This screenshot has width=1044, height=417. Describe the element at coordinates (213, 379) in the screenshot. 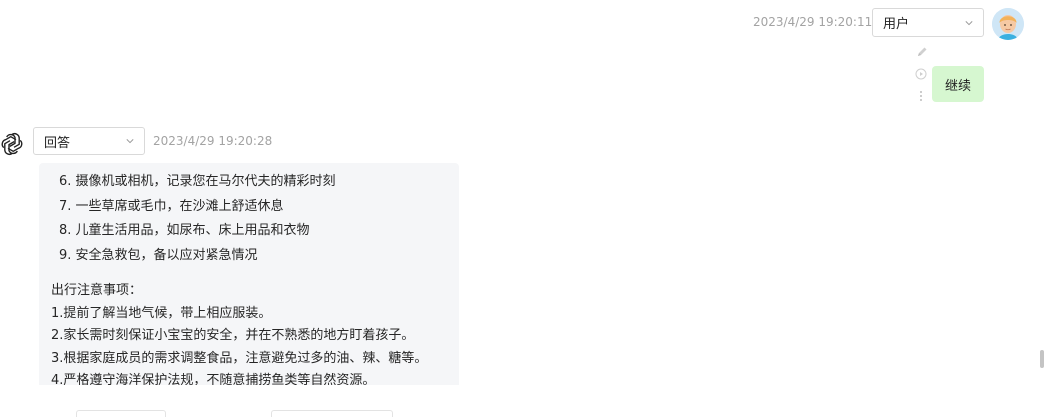

I see `travel-note: 4.严格遵守海洋保护法规，不随意捕捞鱼类等自然资源。` at that location.